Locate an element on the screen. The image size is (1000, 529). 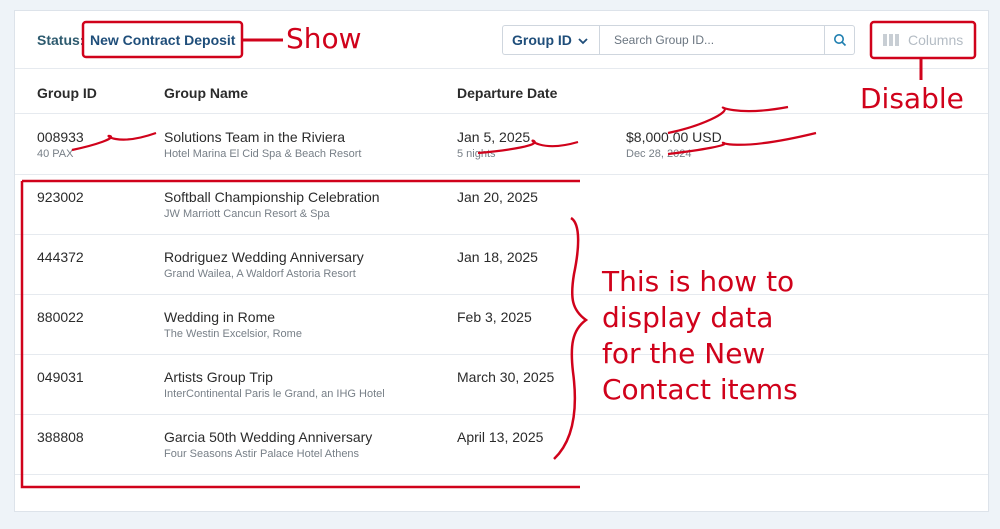
annotation-disable: Disable is located at coordinates (912, 98).